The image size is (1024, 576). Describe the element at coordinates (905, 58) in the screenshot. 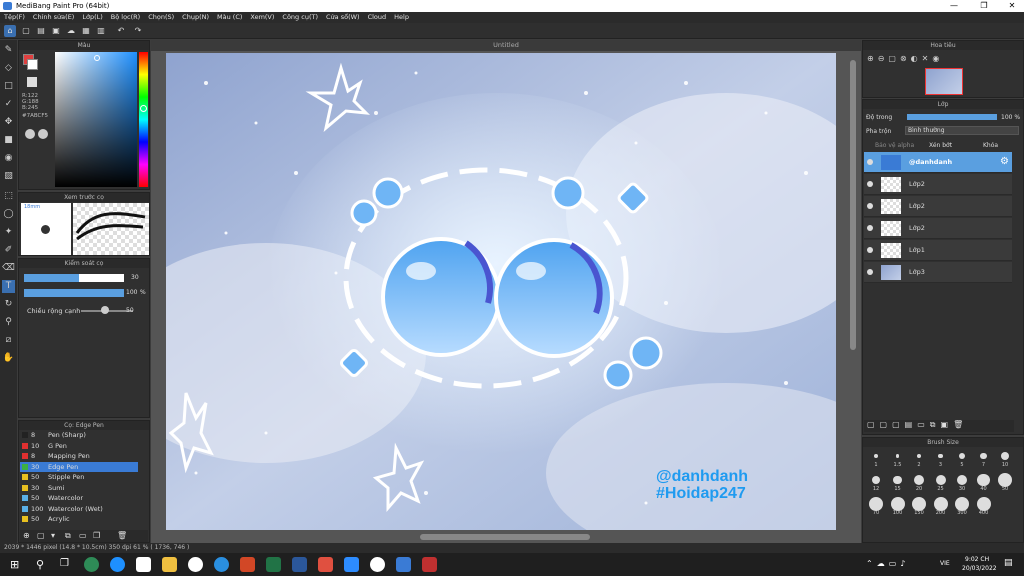

I see `navigator-tools: ⊕⊖▢⊗◐✕◉` at that location.